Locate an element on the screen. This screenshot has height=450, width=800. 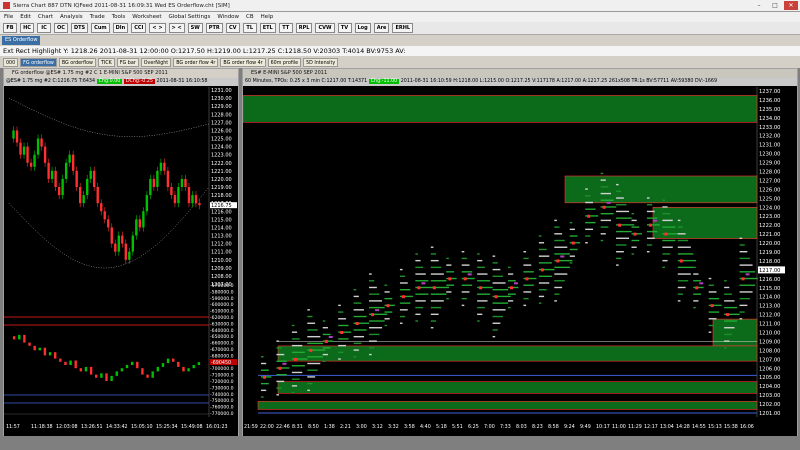
right-time-tick: 7:33 is located at coordinates (505, 427).